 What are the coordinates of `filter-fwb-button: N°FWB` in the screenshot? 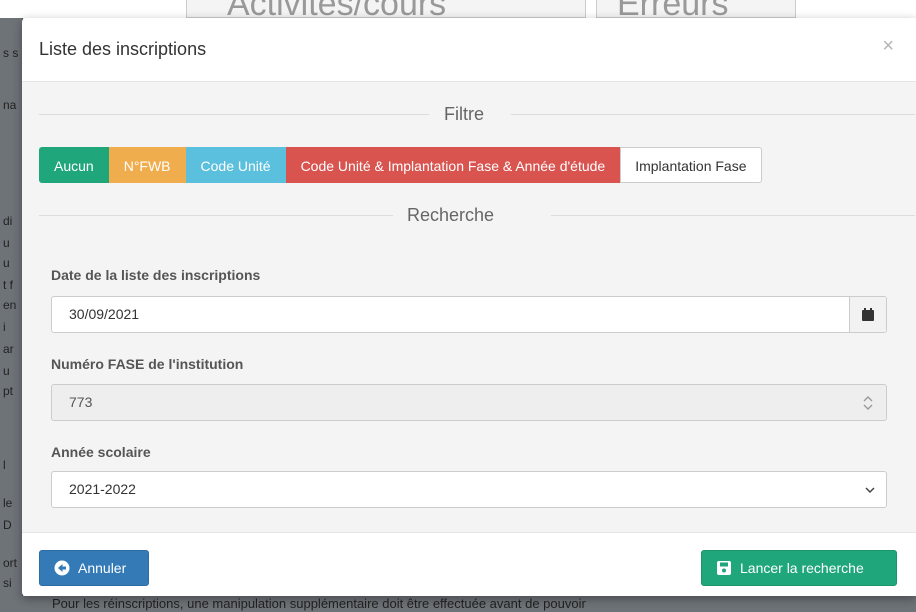 It's located at (147, 165).